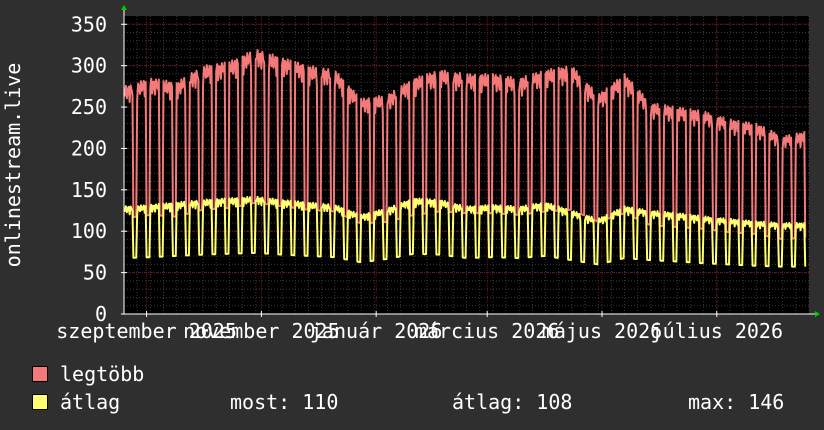 The width and height of the screenshot is (824, 430). Describe the element at coordinates (13, 165) in the screenshot. I see `y-axis-label: onlinestream.live` at that location.